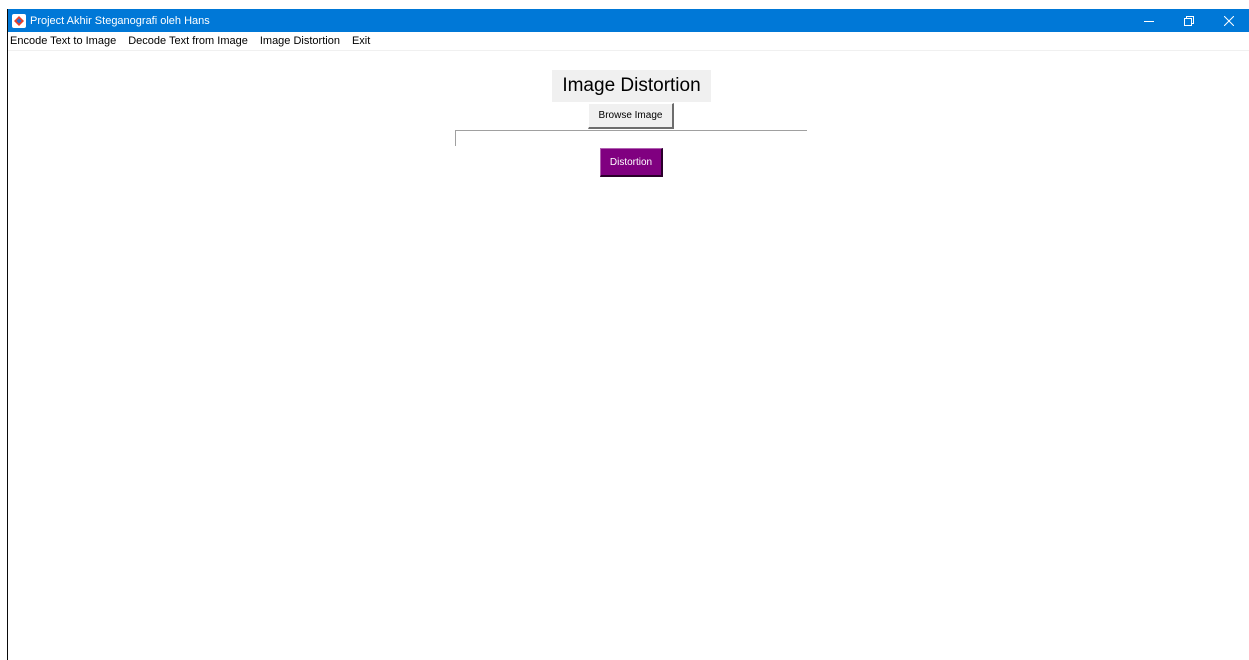  I want to click on browse-image-button: Browse Image, so click(631, 116).